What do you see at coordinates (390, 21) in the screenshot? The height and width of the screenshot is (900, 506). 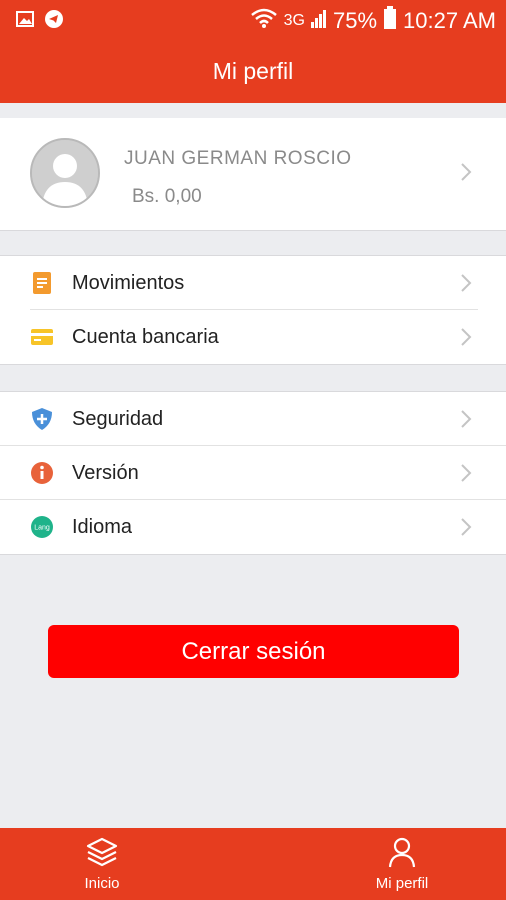 I see `battery-icon` at bounding box center [390, 21].